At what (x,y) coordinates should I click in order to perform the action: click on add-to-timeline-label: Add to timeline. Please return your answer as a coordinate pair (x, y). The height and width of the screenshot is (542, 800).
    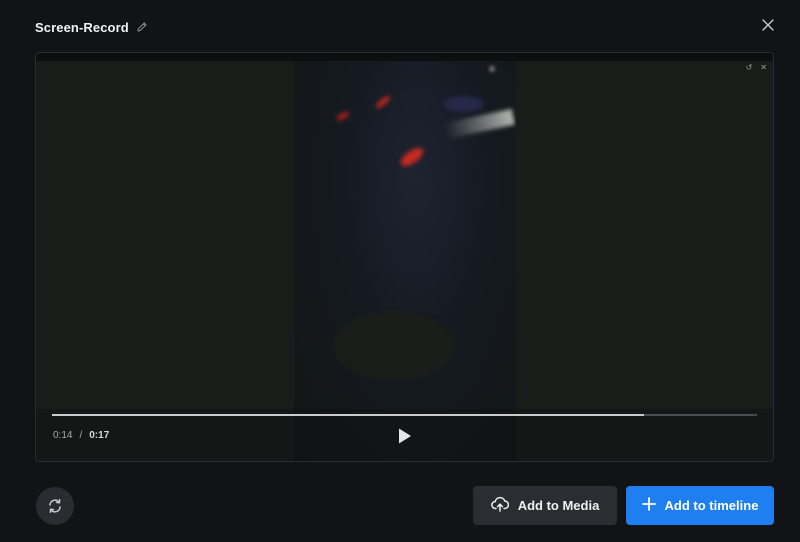
    Looking at the image, I should click on (711, 505).